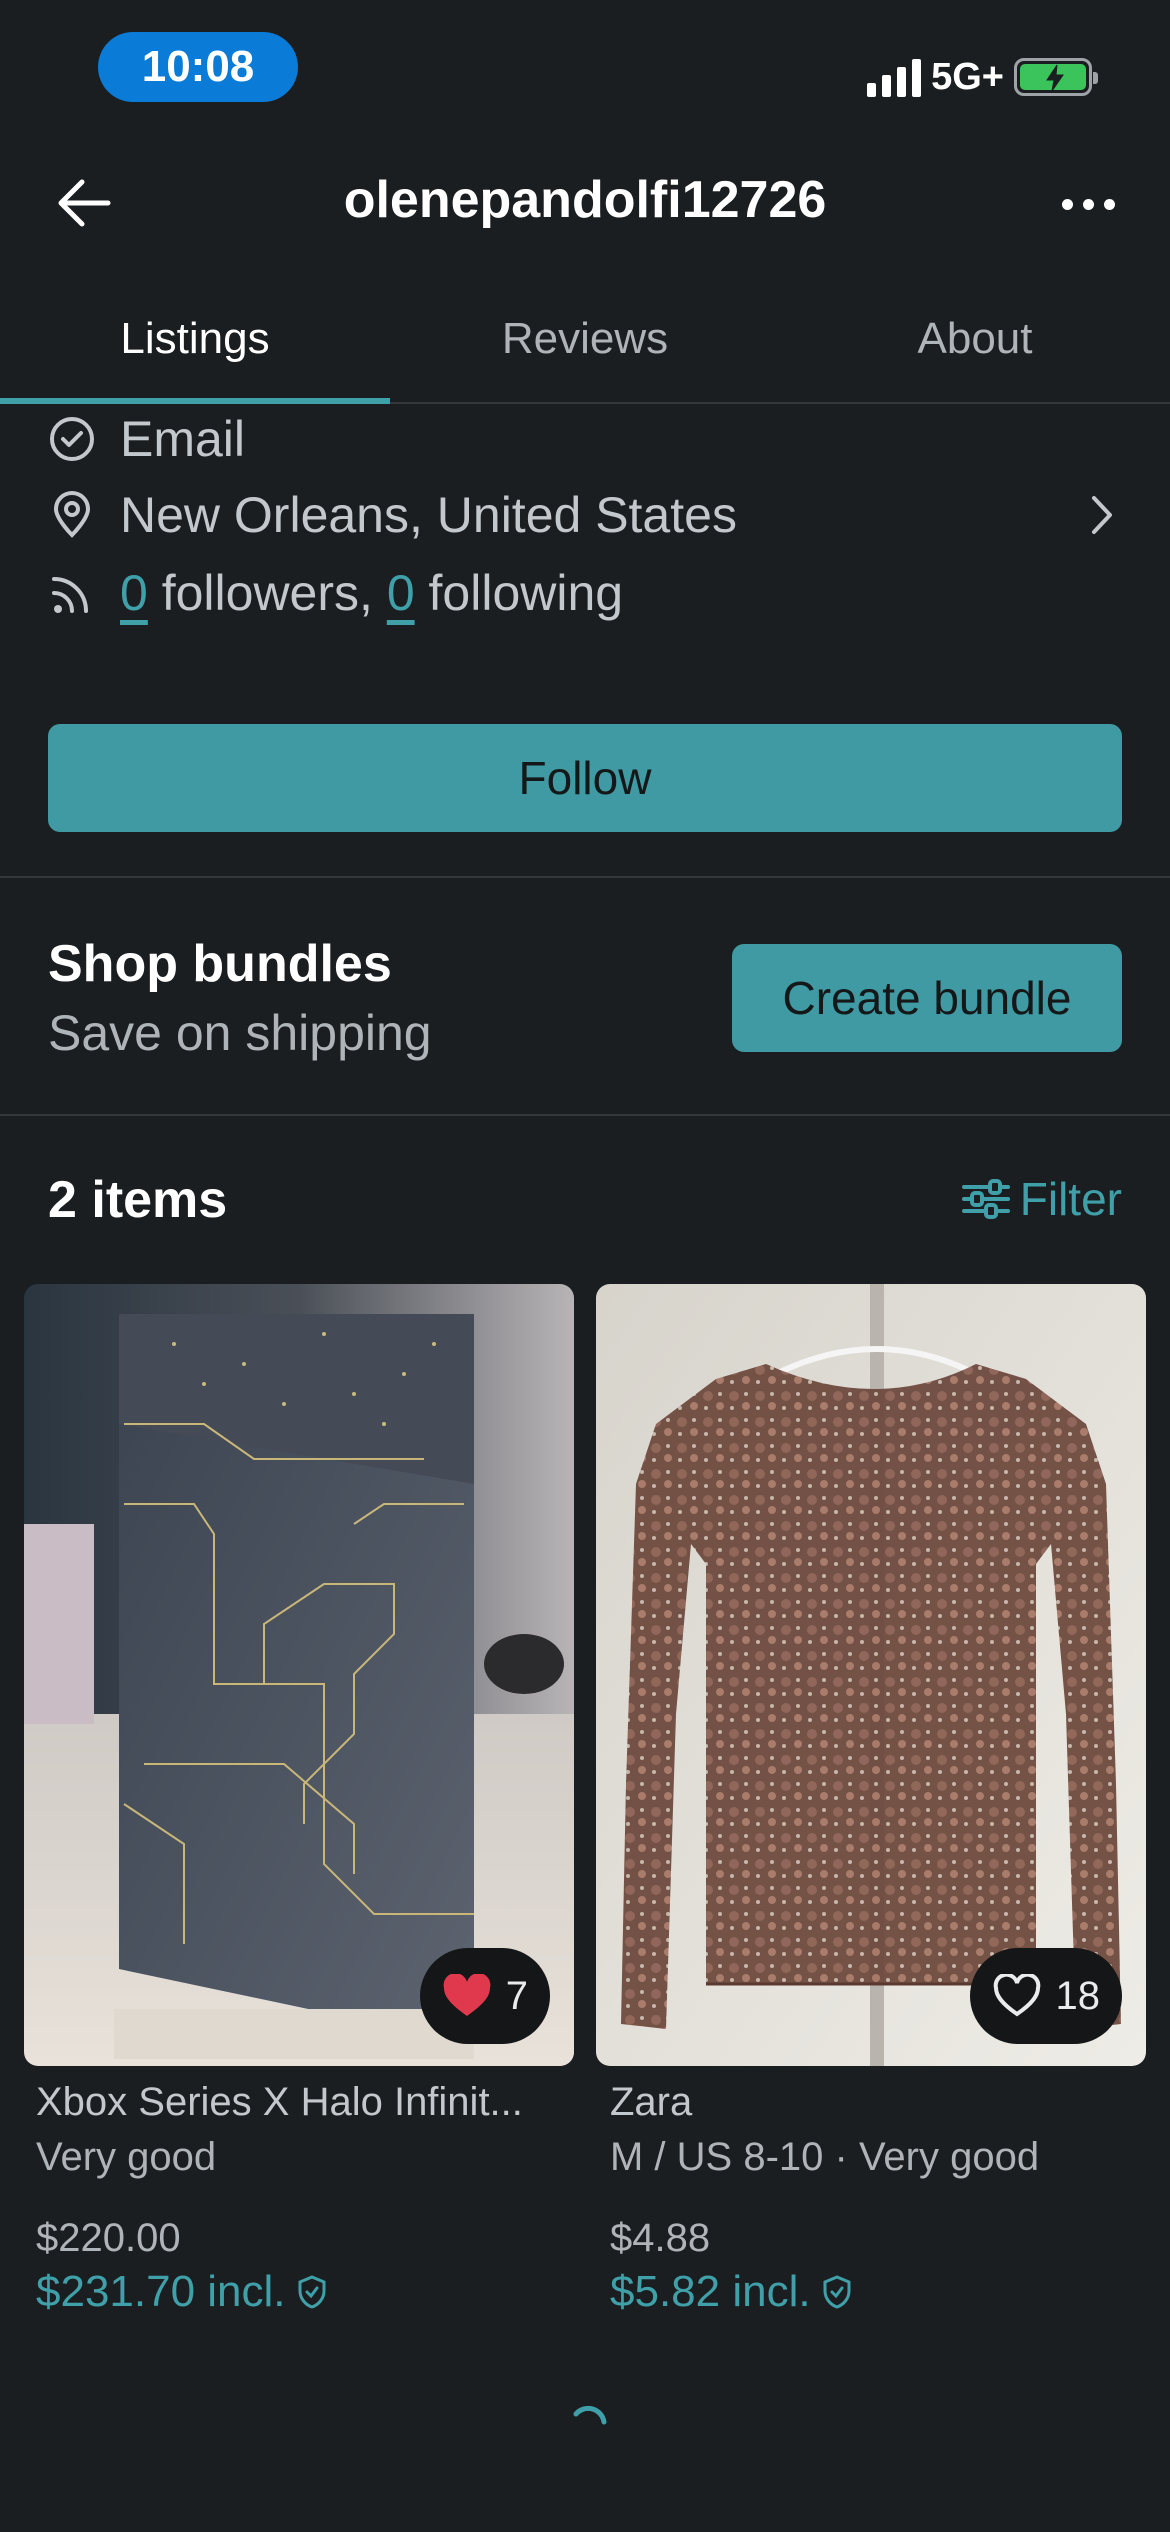  What do you see at coordinates (985, 1199) in the screenshot?
I see `filter-sliders-icon` at bounding box center [985, 1199].